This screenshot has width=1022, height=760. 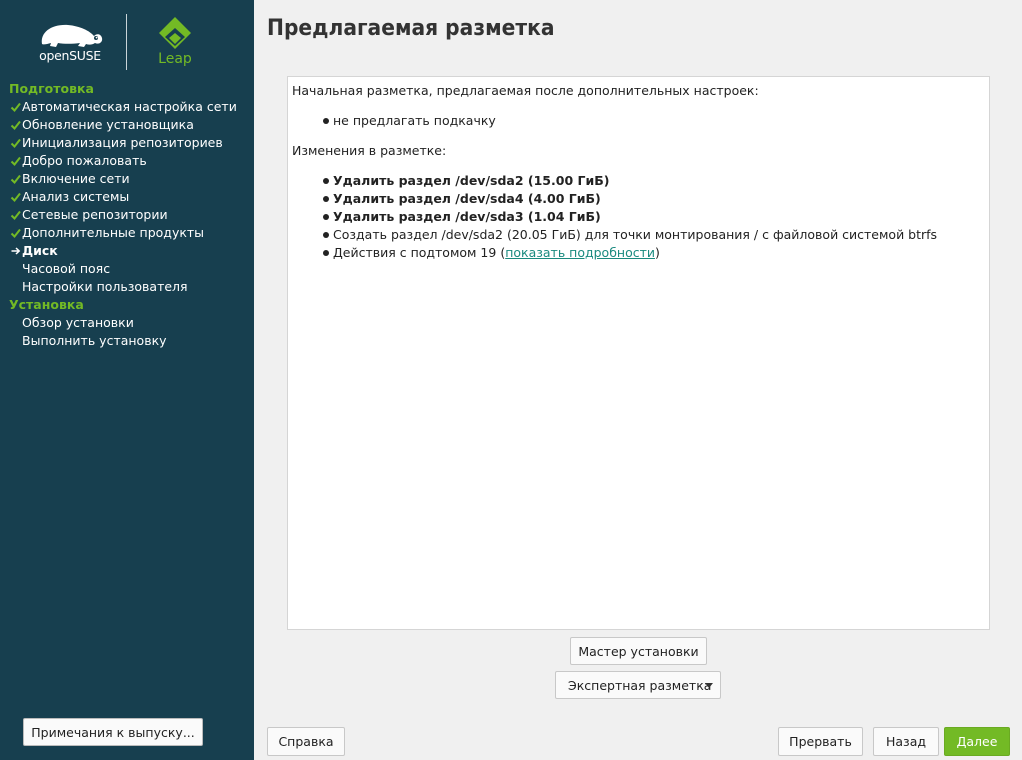 What do you see at coordinates (126, 42) in the screenshot?
I see `logo-divider` at bounding box center [126, 42].